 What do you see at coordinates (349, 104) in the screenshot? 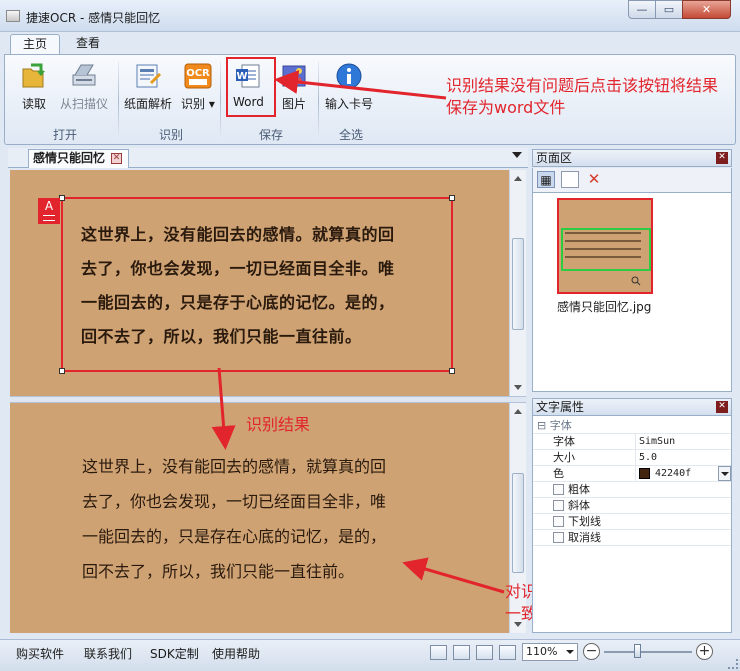
I see `serial-label: 输入卡号` at bounding box center [349, 104].